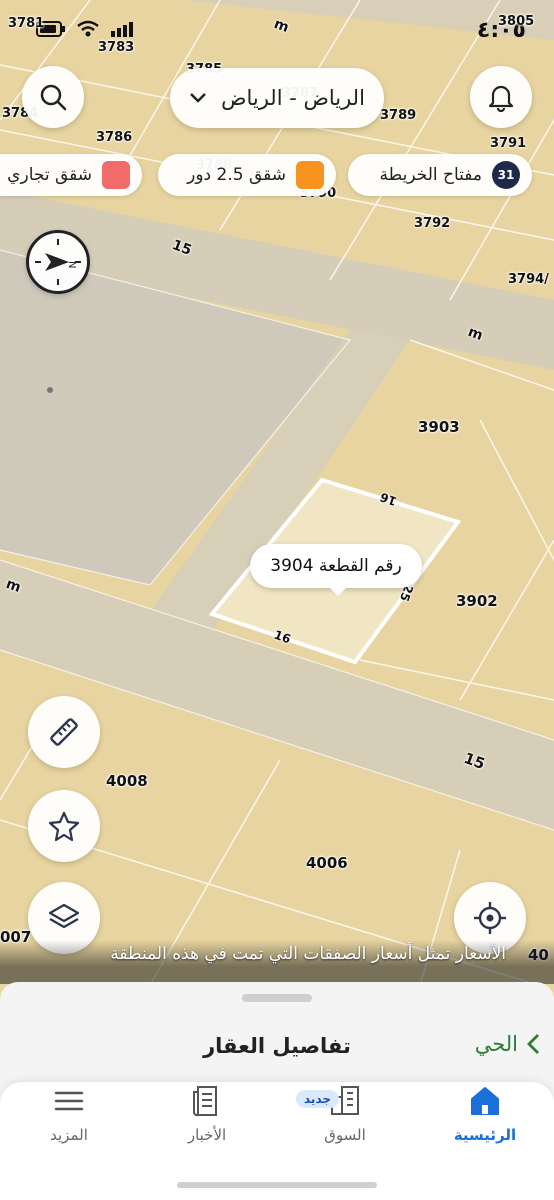 The width and height of the screenshot is (554, 1200). What do you see at coordinates (207, 1124) in the screenshot?
I see `nav-news: الأخبار` at bounding box center [207, 1124].